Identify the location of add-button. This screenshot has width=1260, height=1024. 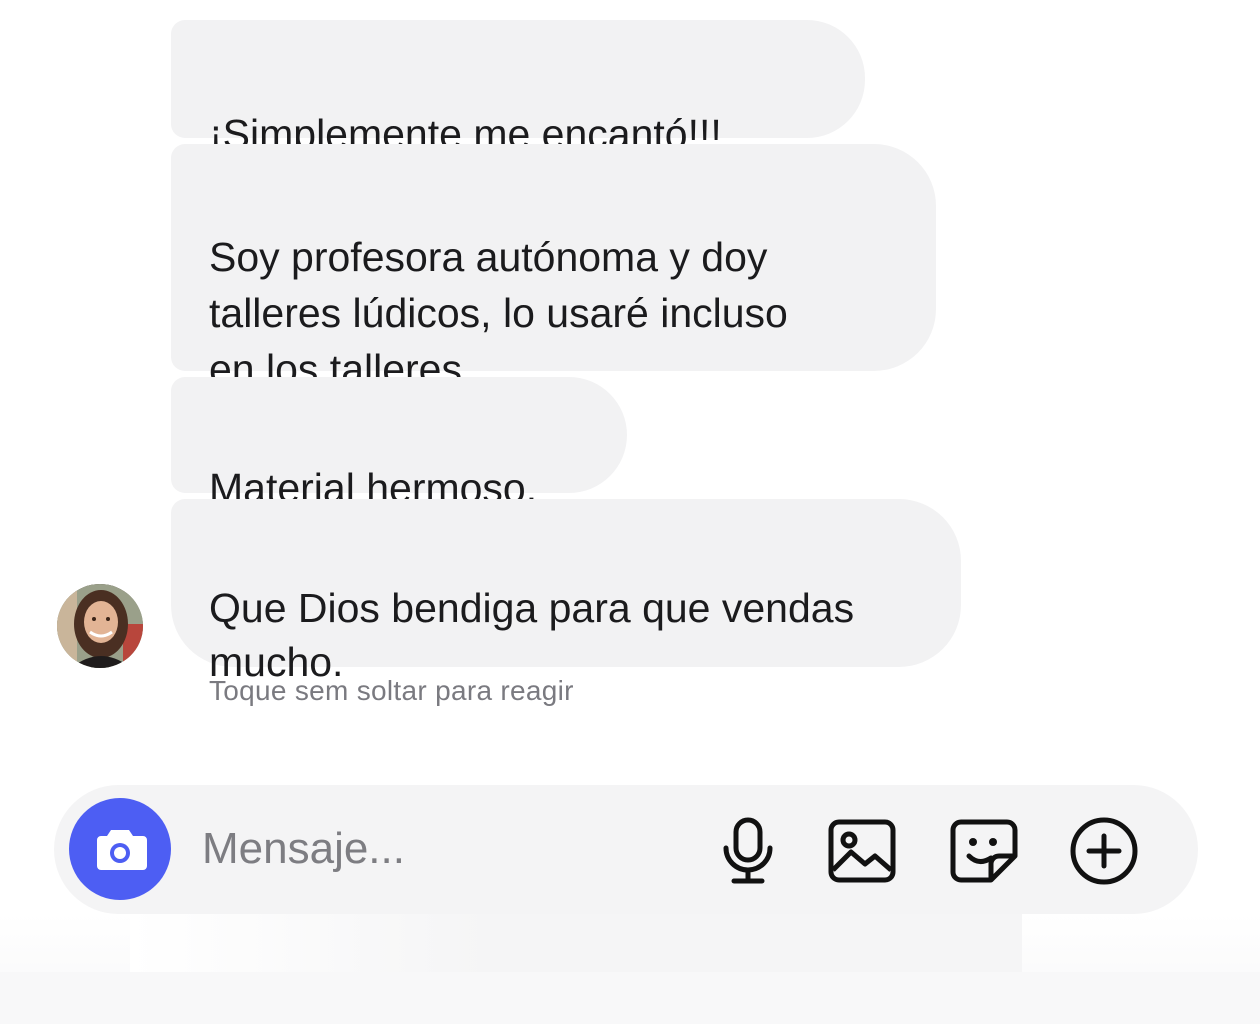
(1104, 851).